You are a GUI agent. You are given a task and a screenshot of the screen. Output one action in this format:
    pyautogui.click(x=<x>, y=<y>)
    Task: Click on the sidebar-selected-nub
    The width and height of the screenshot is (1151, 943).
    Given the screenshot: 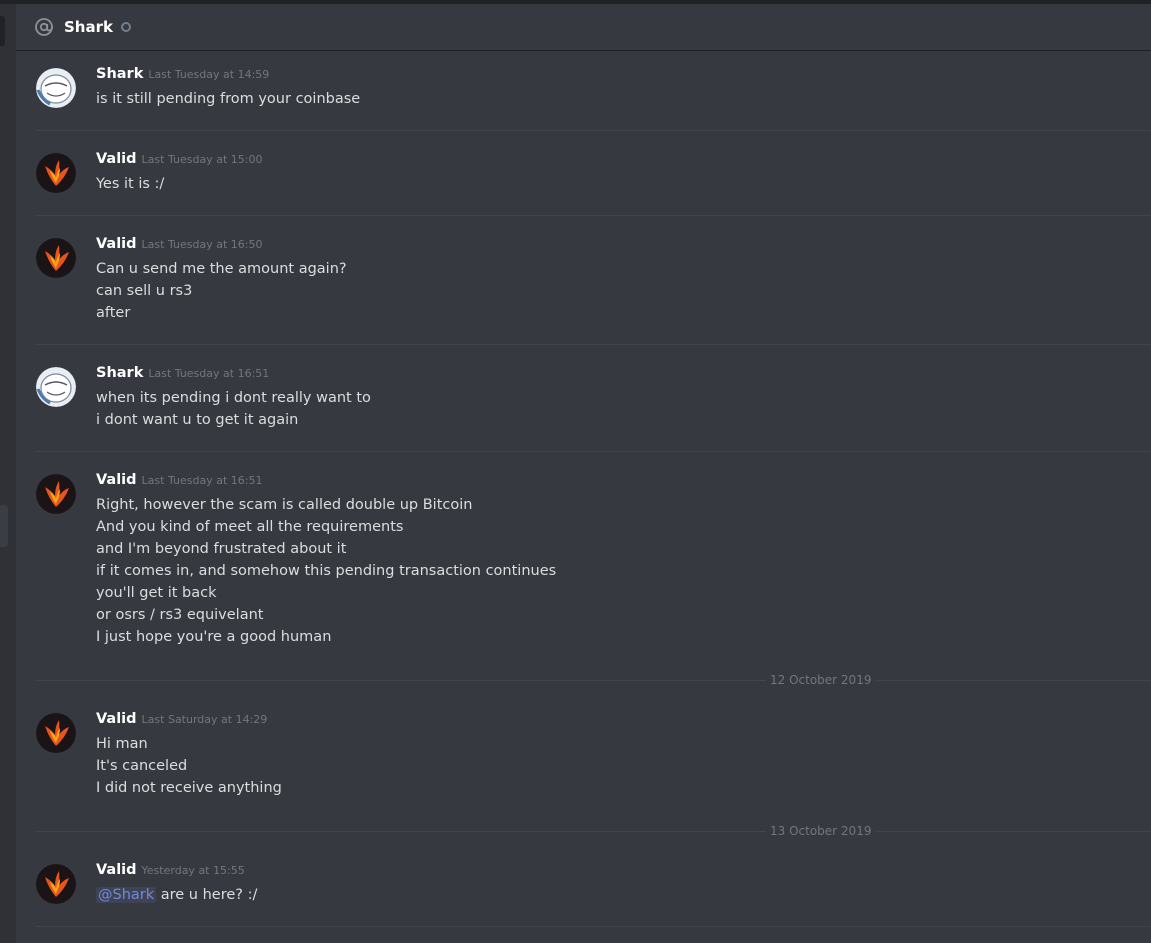 What is the action you would take?
    pyautogui.click(x=4, y=526)
    